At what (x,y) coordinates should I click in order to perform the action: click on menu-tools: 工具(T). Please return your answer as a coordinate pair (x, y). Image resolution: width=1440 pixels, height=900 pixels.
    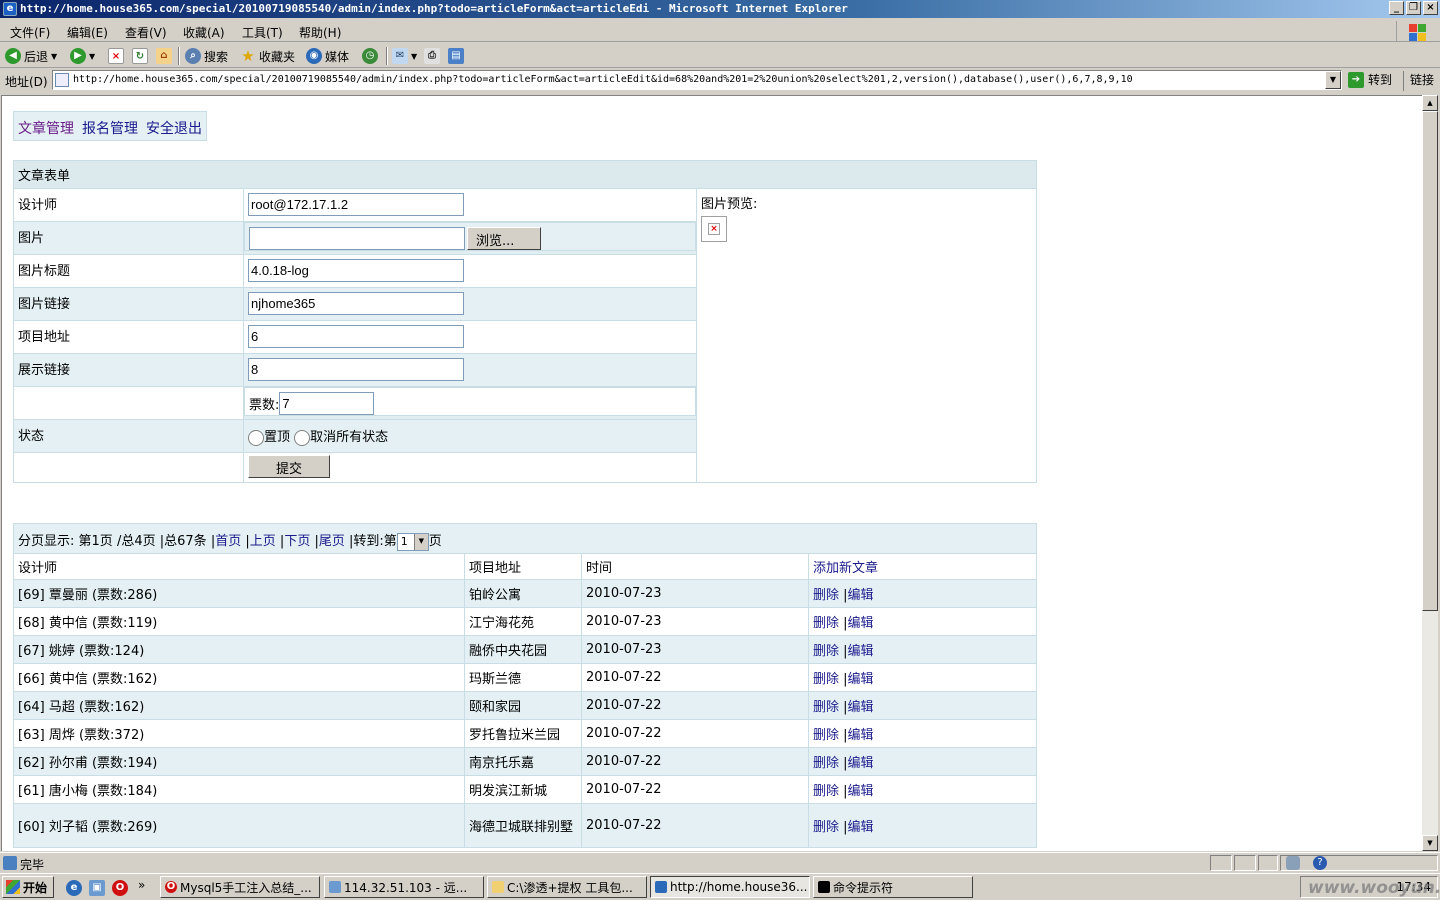
    Looking at the image, I should click on (262, 32).